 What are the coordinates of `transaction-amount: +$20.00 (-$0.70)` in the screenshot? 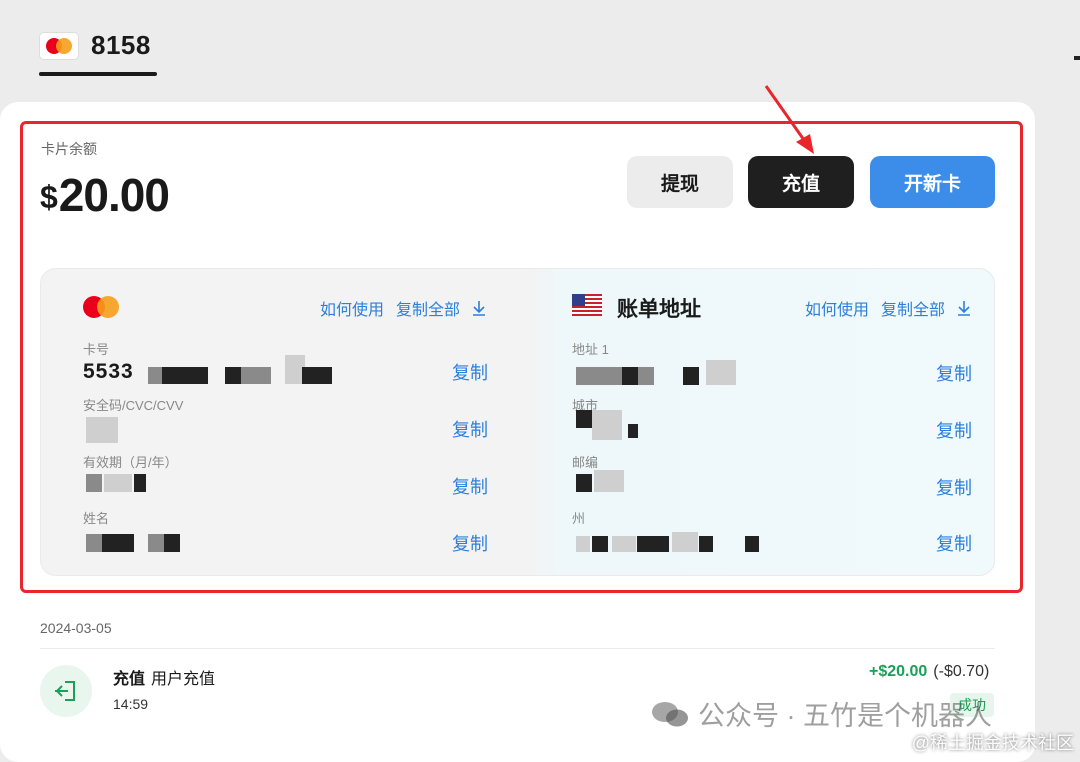 It's located at (929, 672).